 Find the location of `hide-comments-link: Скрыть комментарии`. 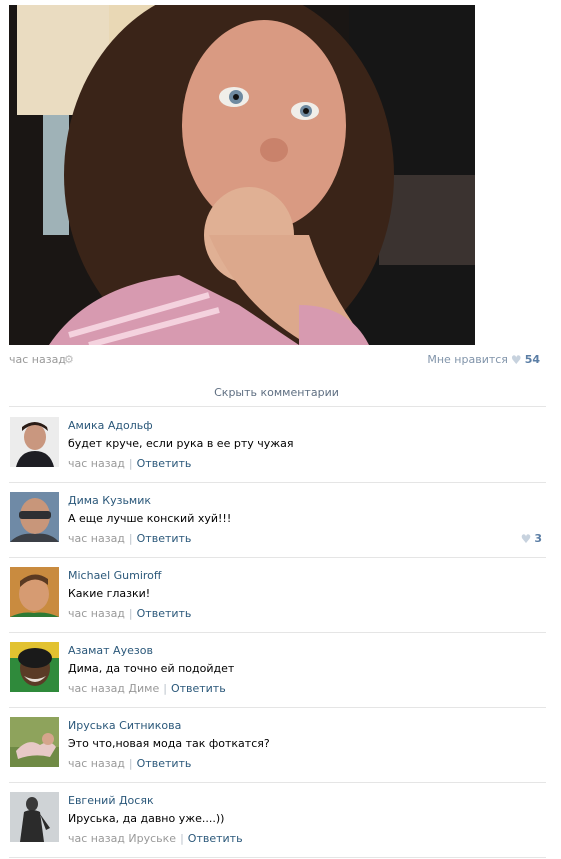

hide-comments-link: Скрыть комментарии is located at coordinates (276, 396).